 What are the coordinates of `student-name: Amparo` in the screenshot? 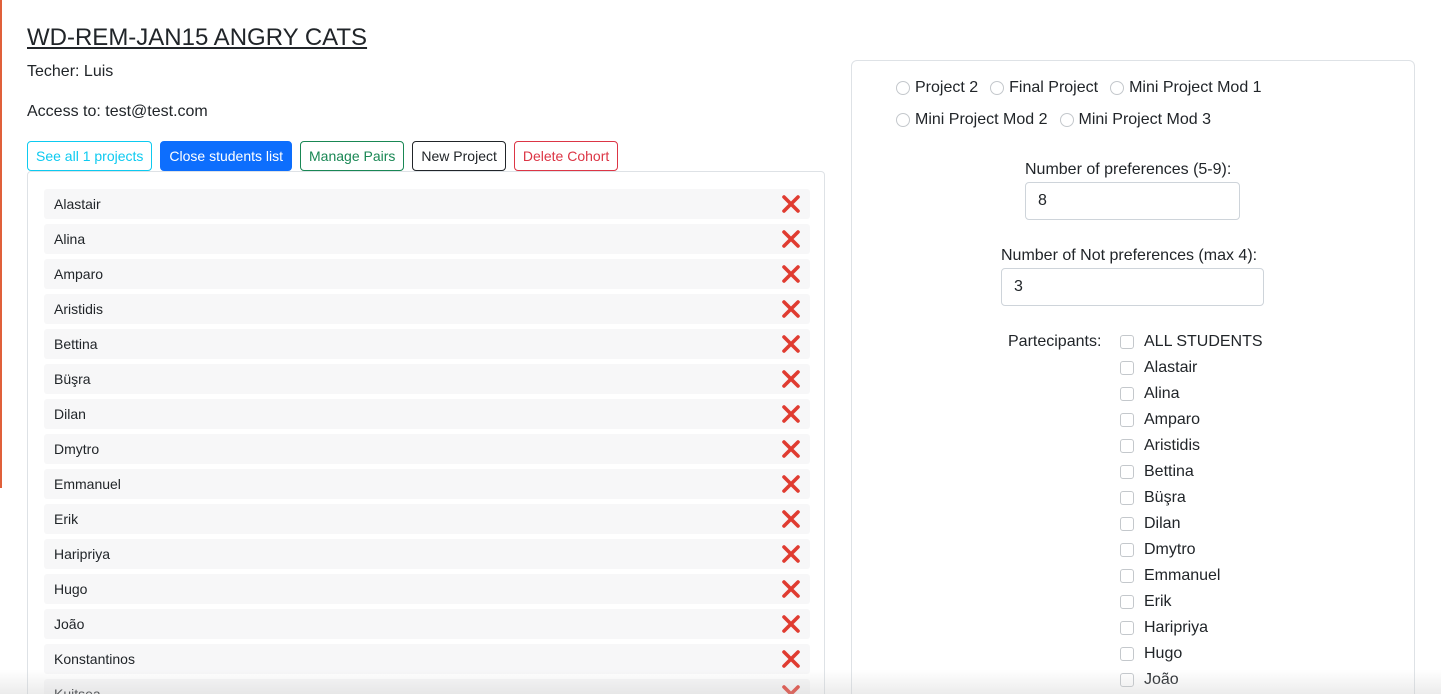 It's located at (79, 274).